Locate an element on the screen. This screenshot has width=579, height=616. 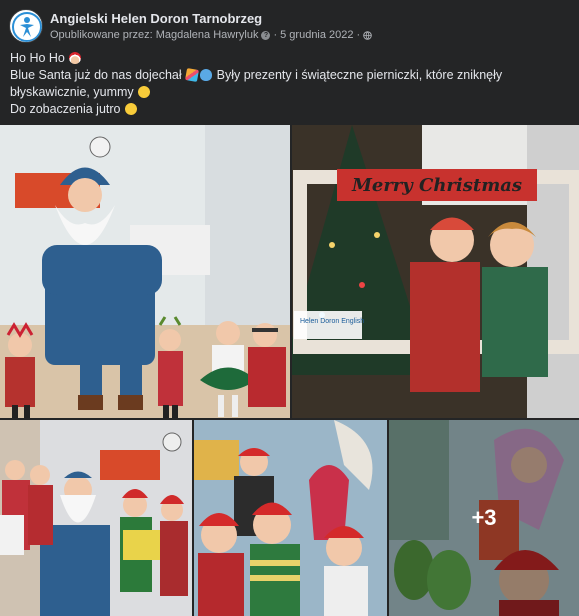
santa-emoji-icon is located at coordinates (75, 58).